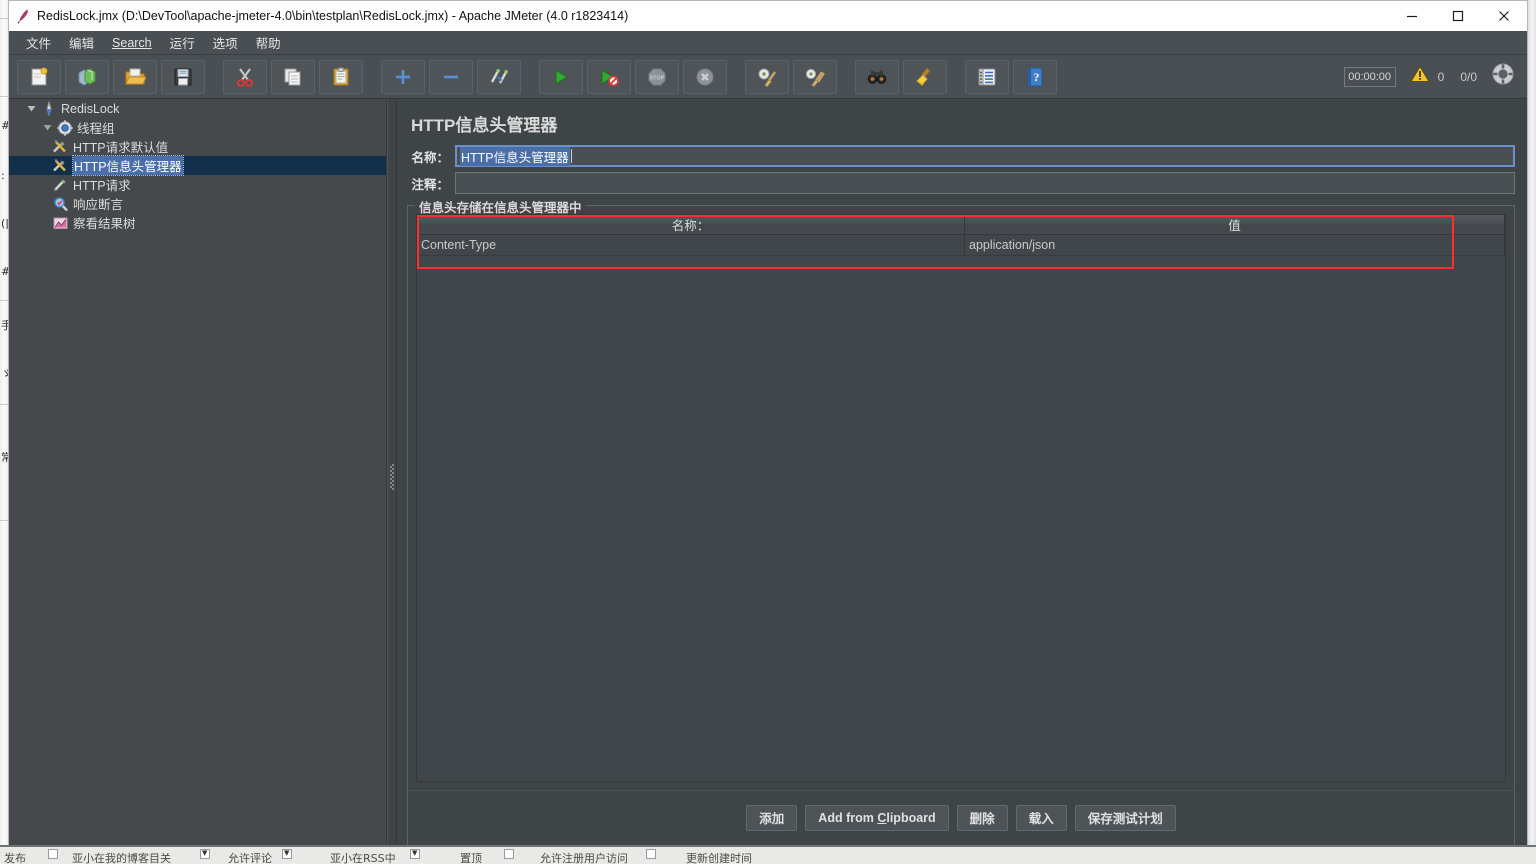  Describe the element at coordinates (1235, 225) in the screenshot. I see `column-header-value: 值` at that location.